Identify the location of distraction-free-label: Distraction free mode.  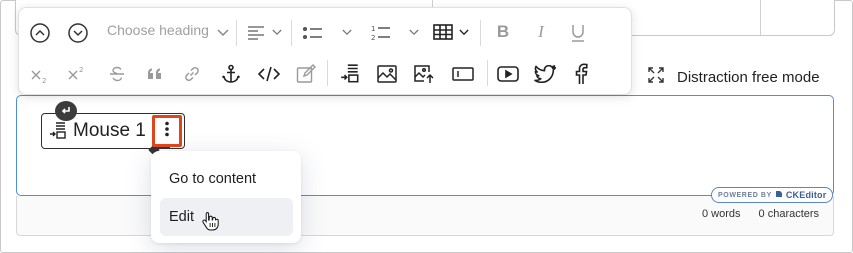
(748, 77).